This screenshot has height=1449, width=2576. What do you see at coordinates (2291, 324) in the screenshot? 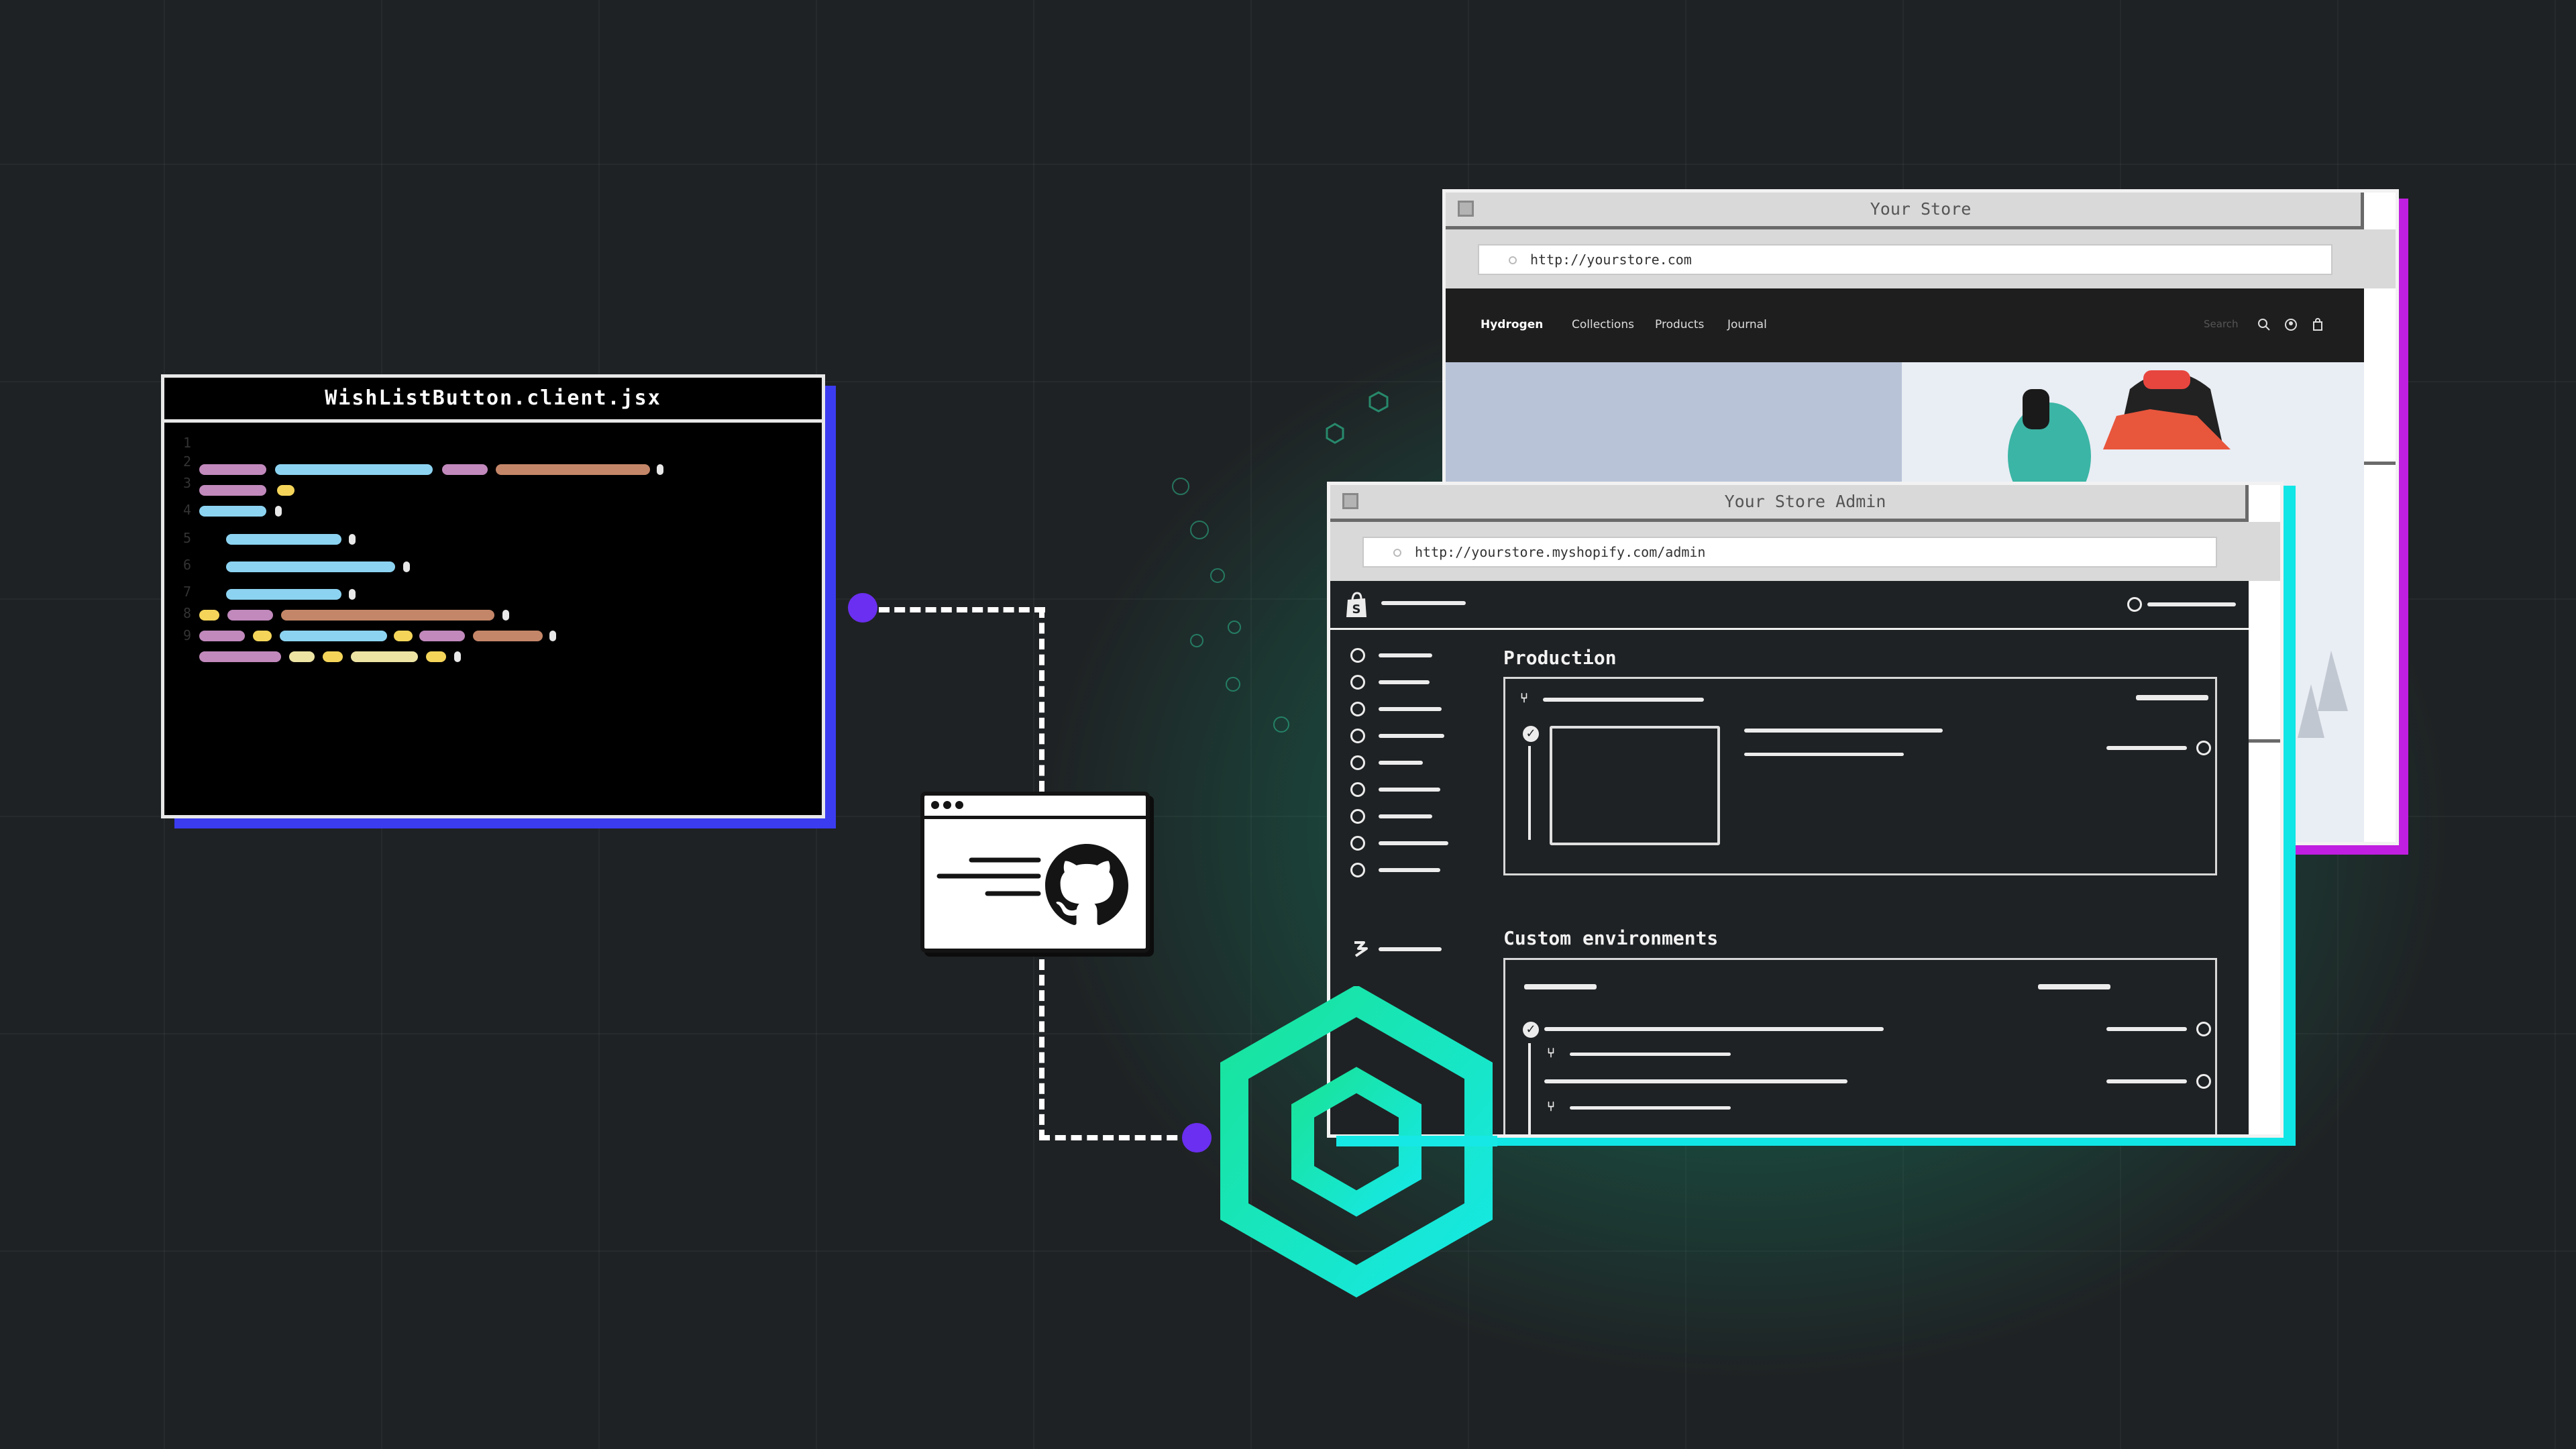
I see `account-icon` at bounding box center [2291, 324].